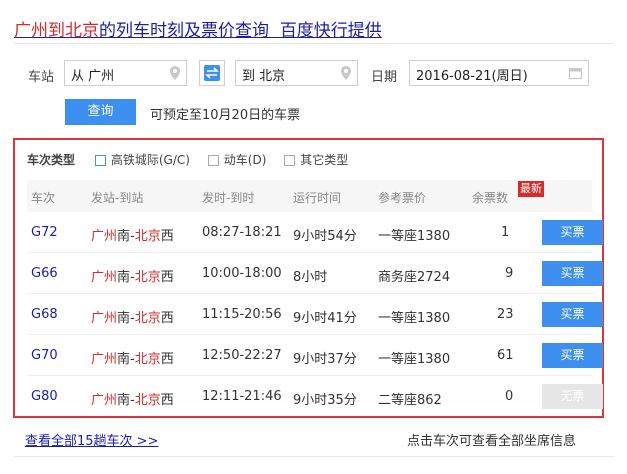 This screenshot has height=474, width=627. What do you see at coordinates (100, 112) in the screenshot?
I see `query-button: 查询` at bounding box center [100, 112].